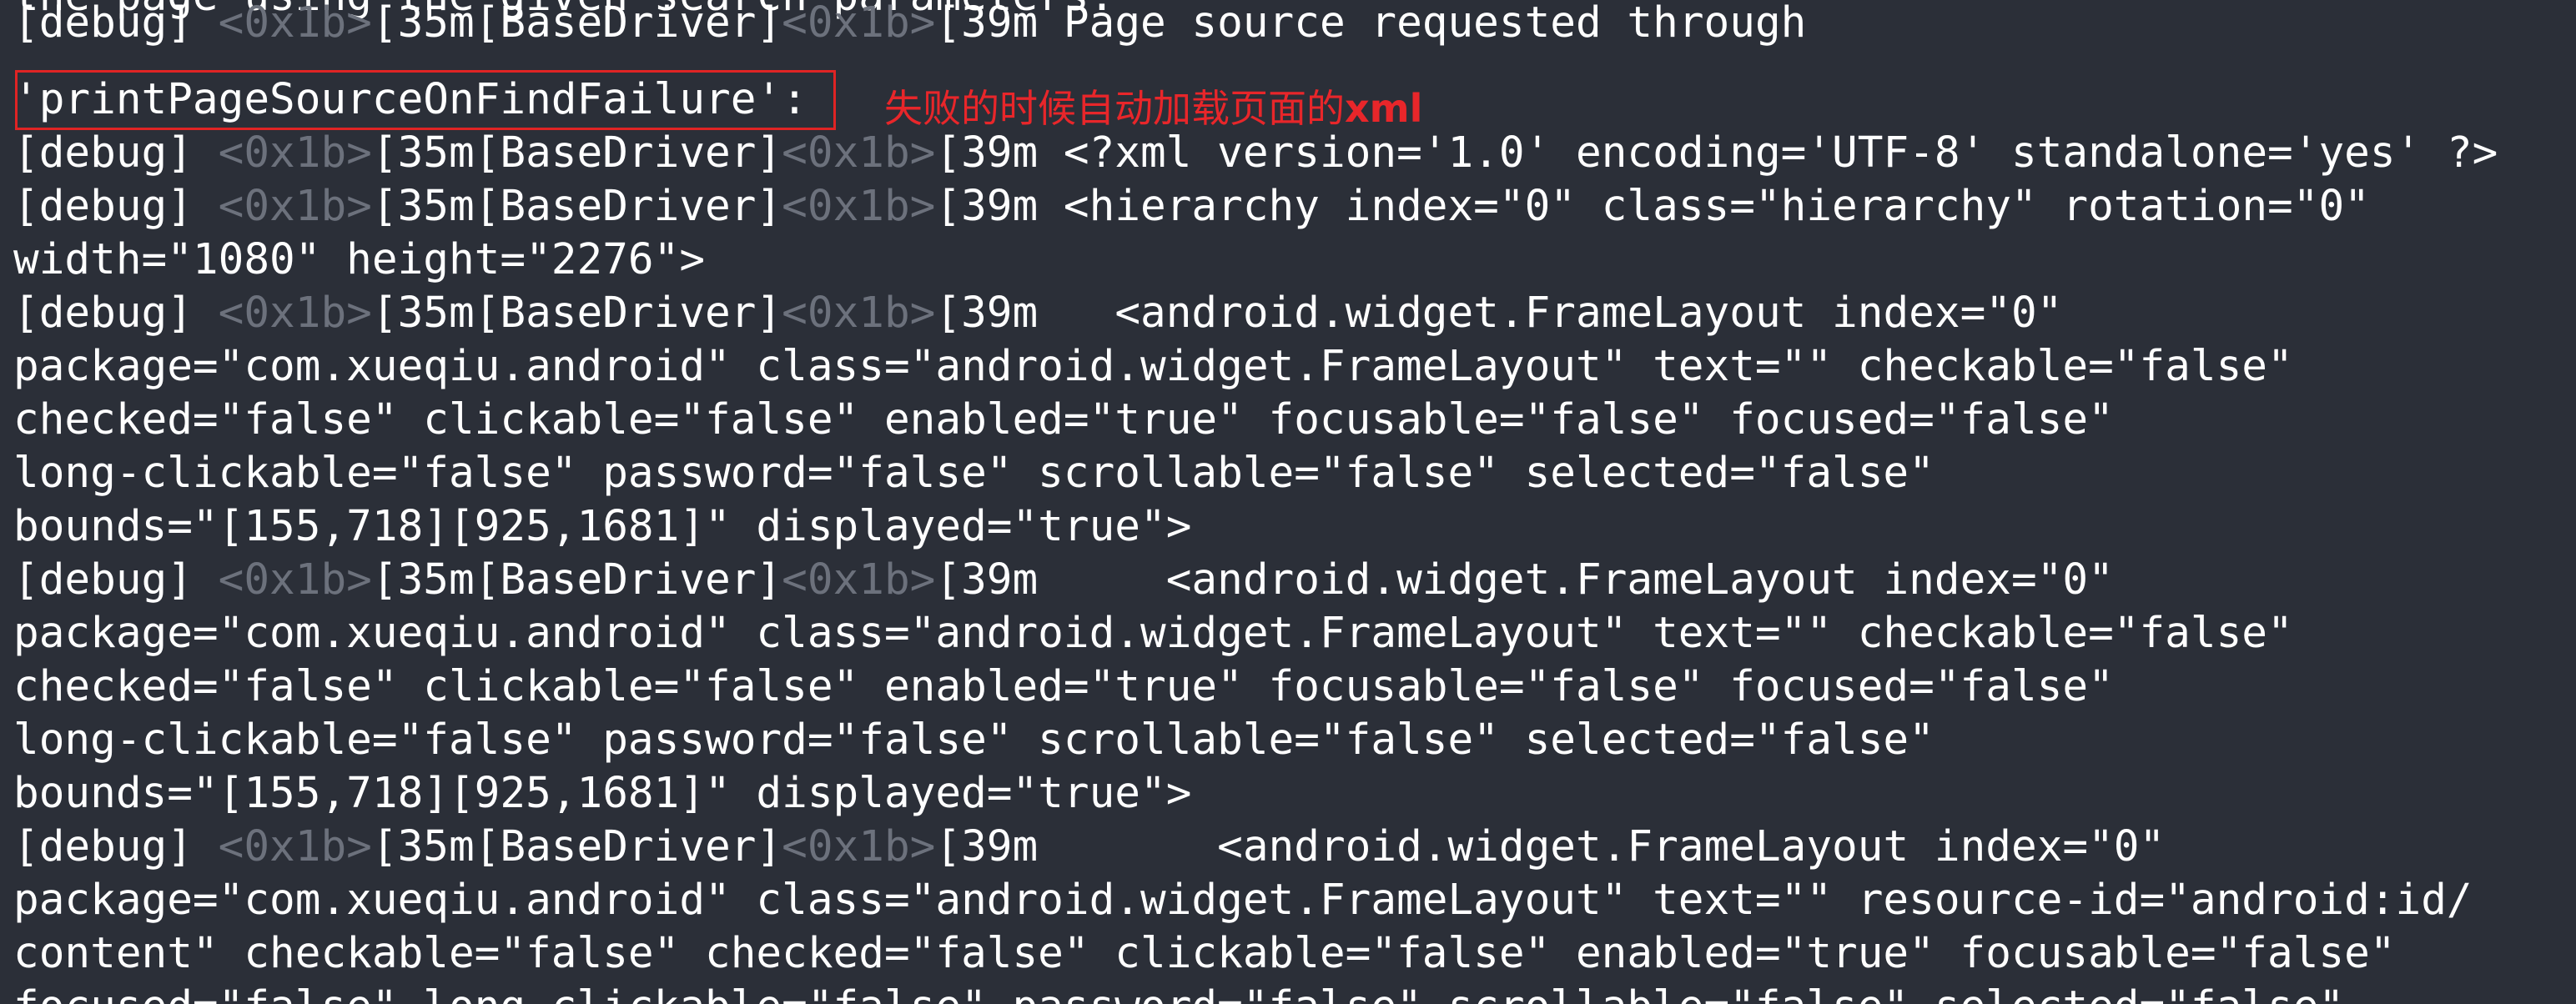 This screenshot has width=2576, height=1004. I want to click on annotation-label: 失败的时候自动加载页面的xml, so click(1153, 109).